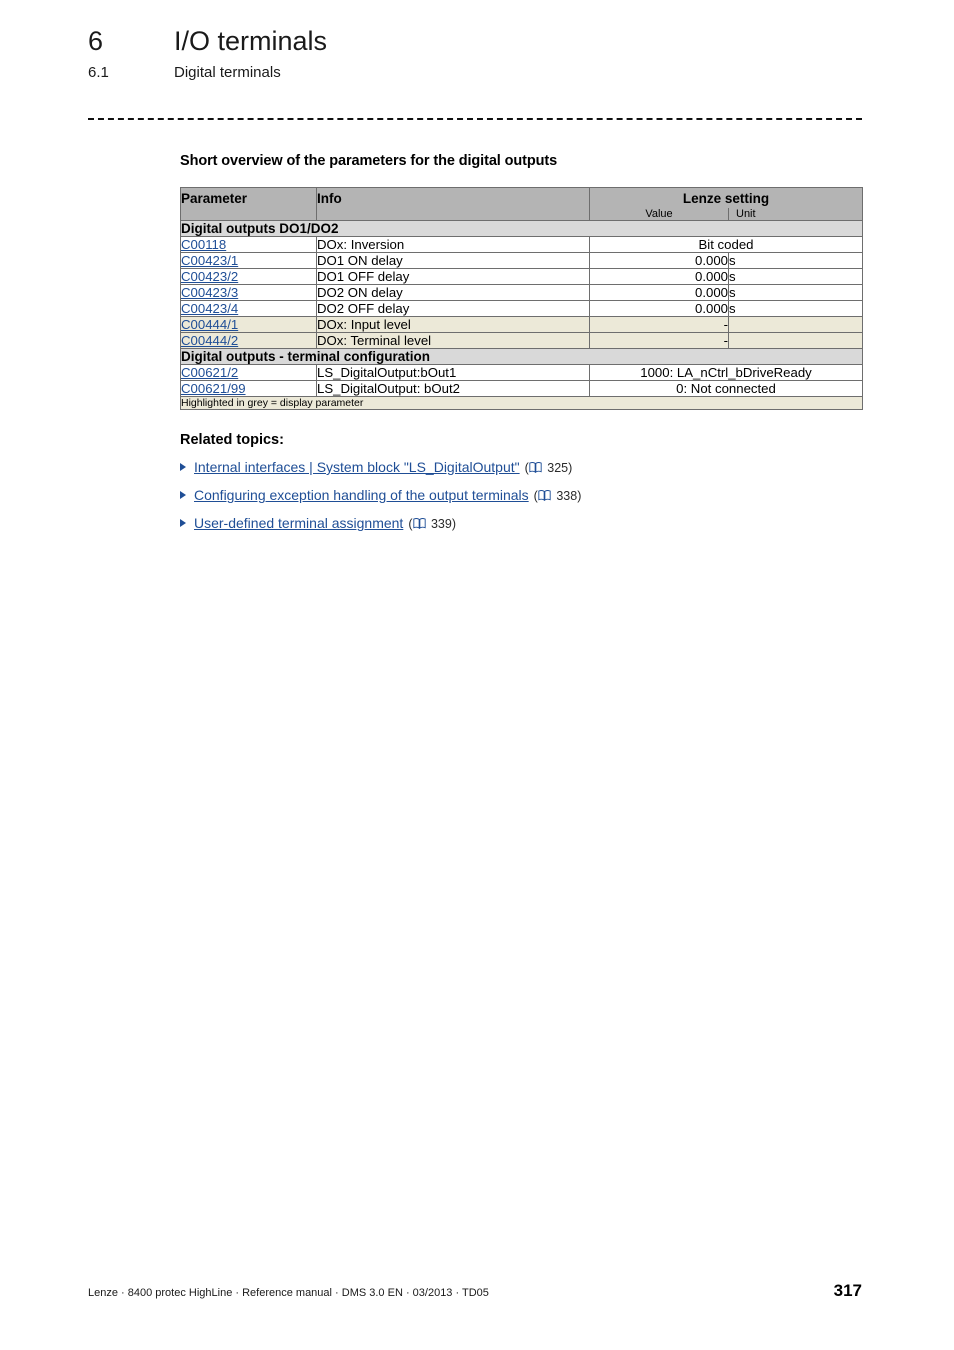  What do you see at coordinates (726, 372) in the screenshot?
I see `table-cell-value: 1000: LA_nCtrl_bDriveReady` at bounding box center [726, 372].